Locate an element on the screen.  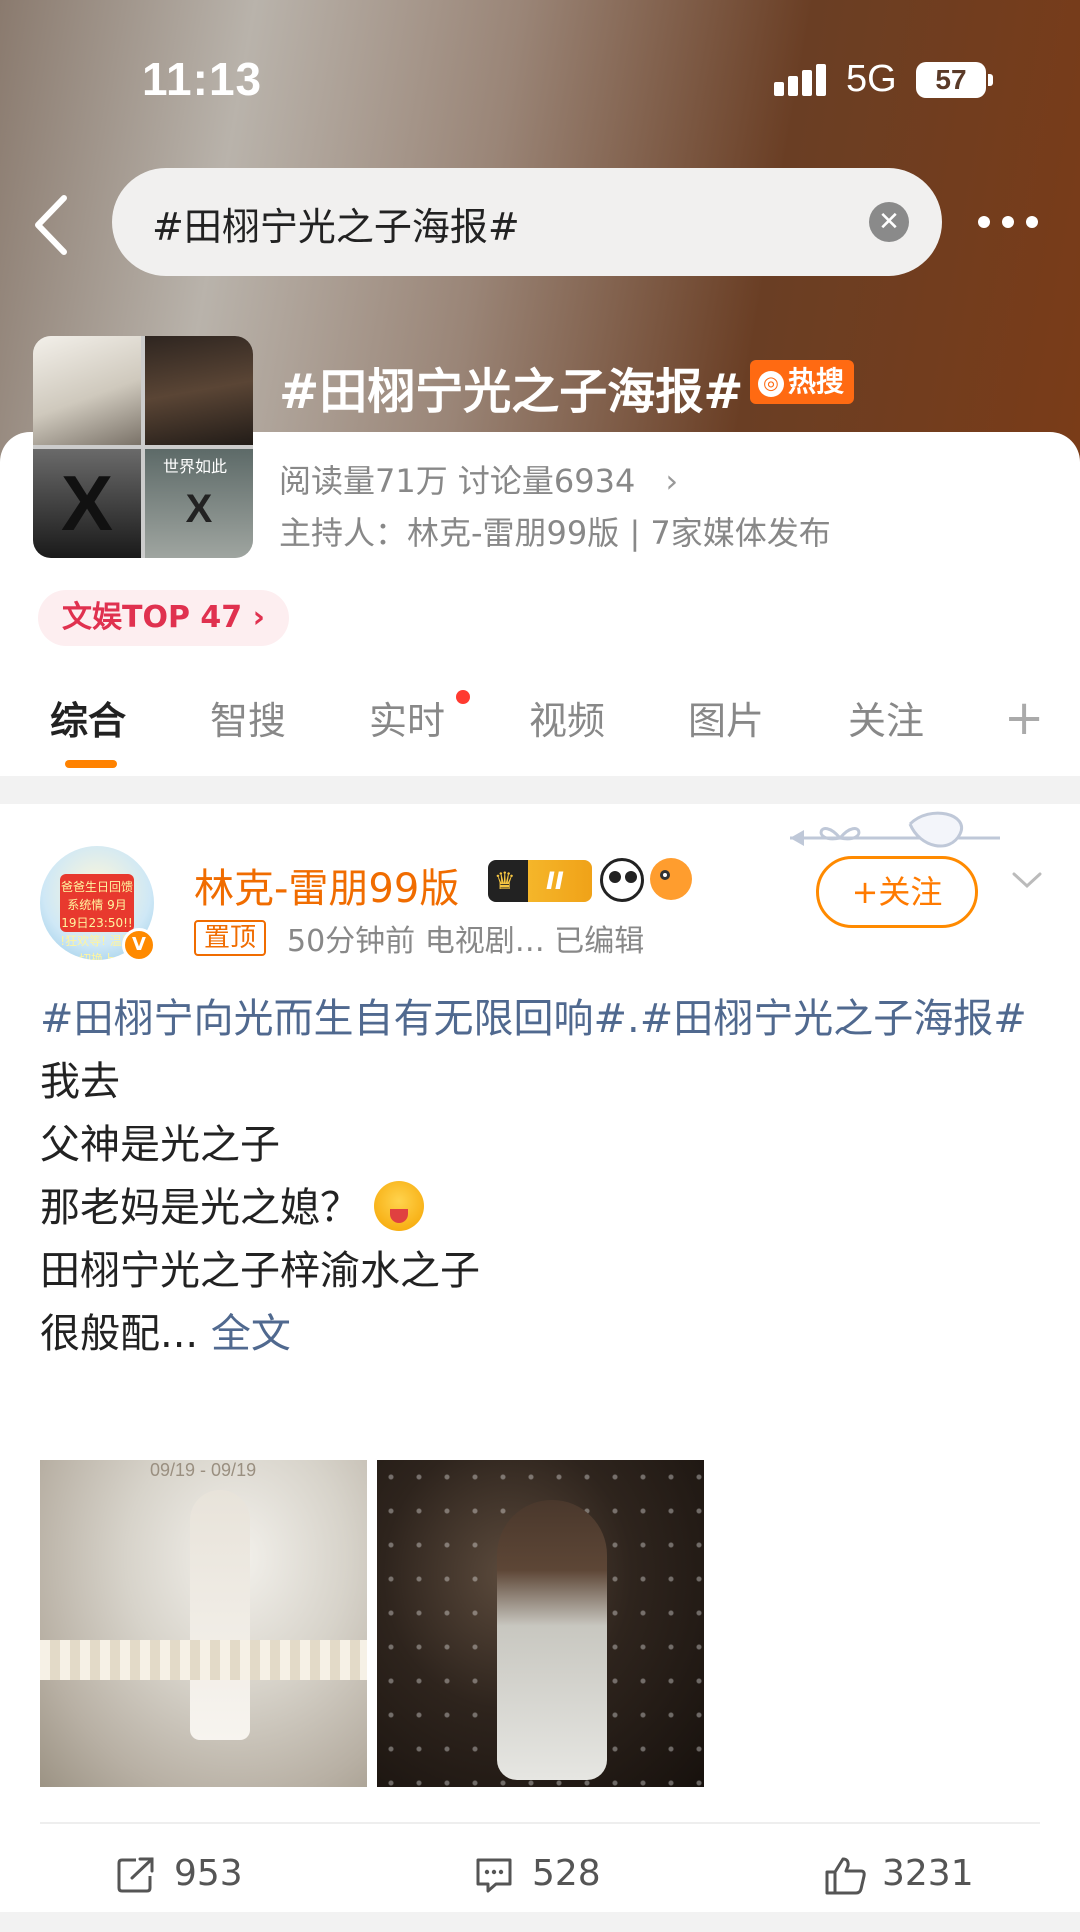
pinned-tag: 置顶 is located at coordinates (230, 938).